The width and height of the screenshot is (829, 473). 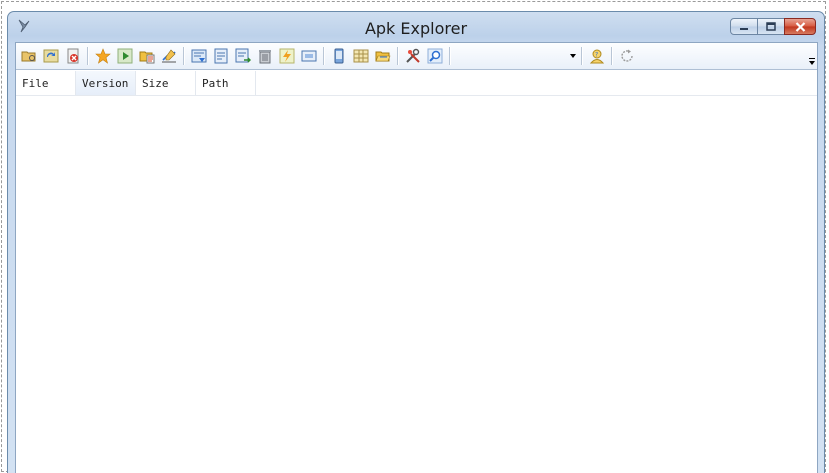 What do you see at coordinates (573, 56) in the screenshot?
I see `chevron-down-icon` at bounding box center [573, 56].